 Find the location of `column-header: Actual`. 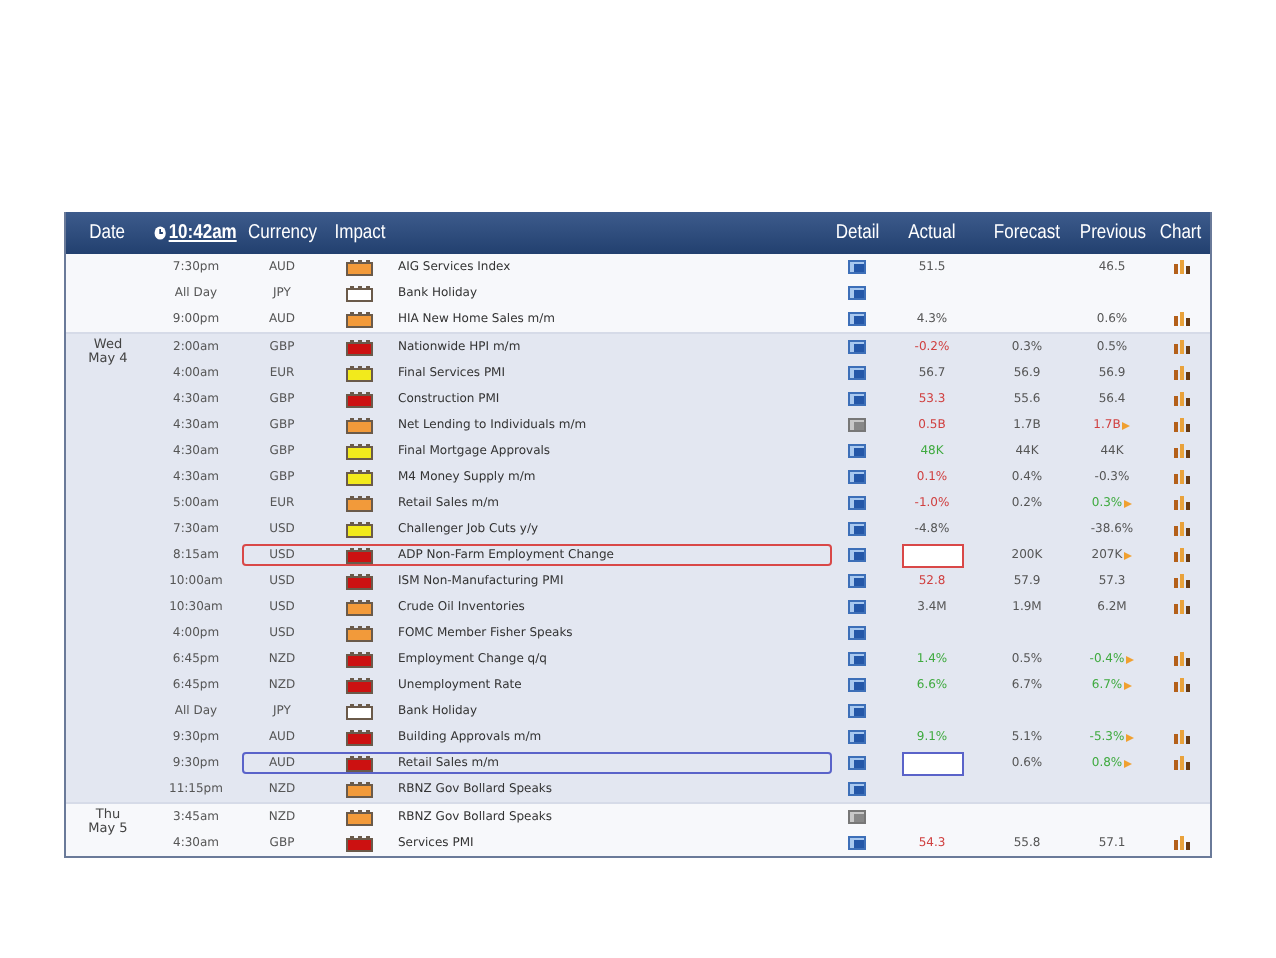

column-header: Actual is located at coordinates (932, 233).